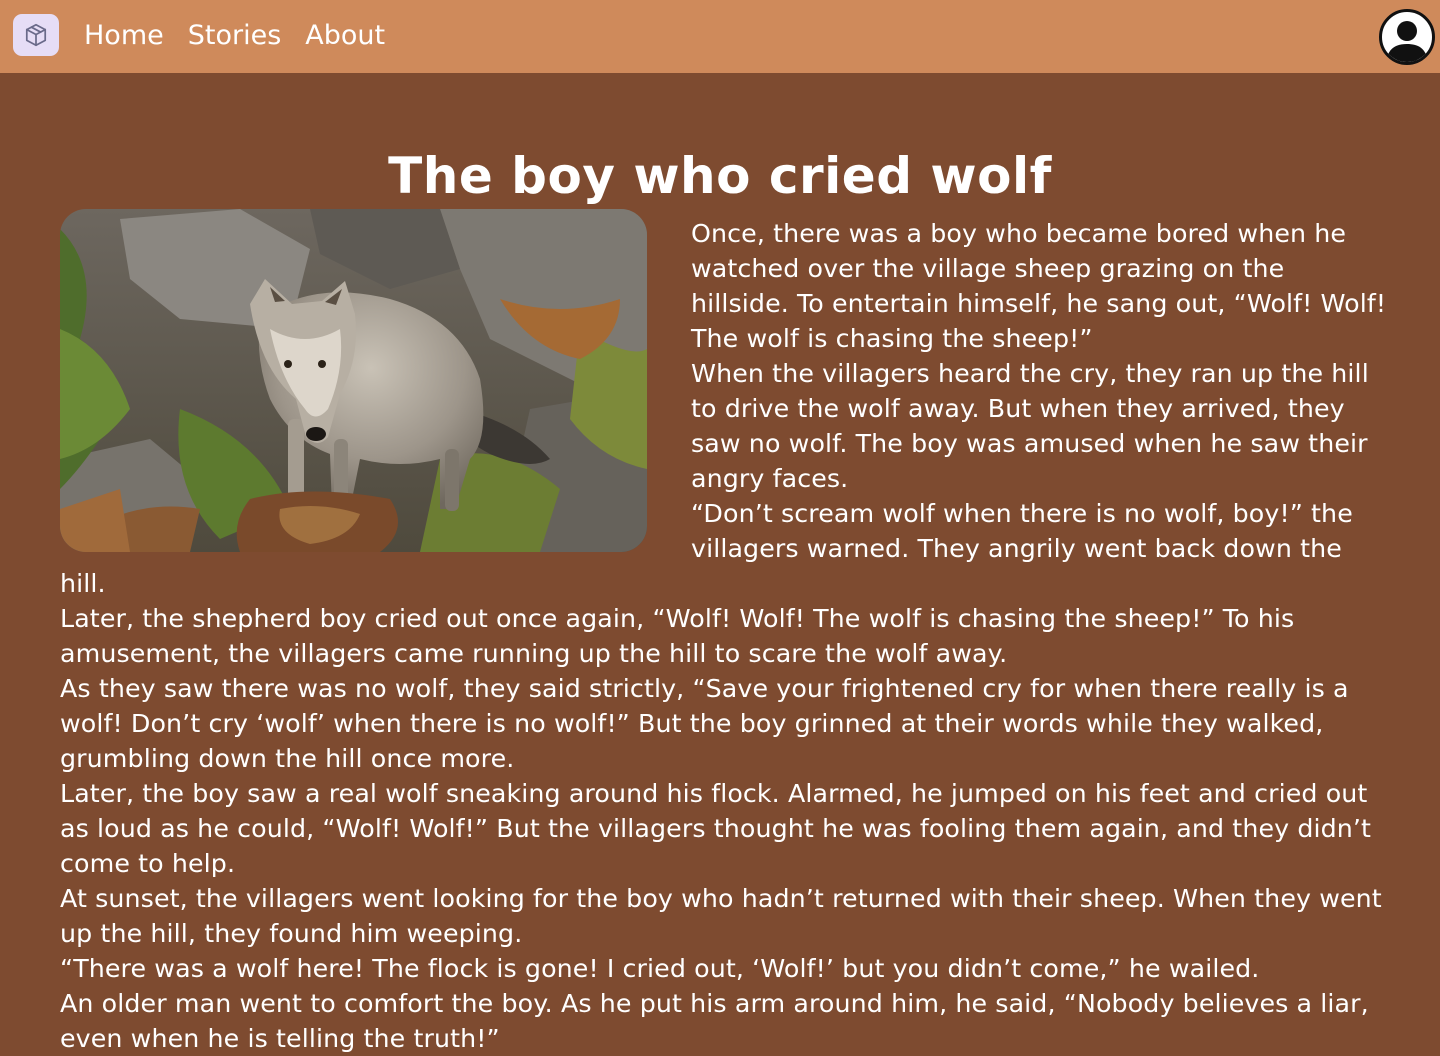 This screenshot has height=1056, width=1440. I want to click on profile-avatar-button, so click(1407, 37).